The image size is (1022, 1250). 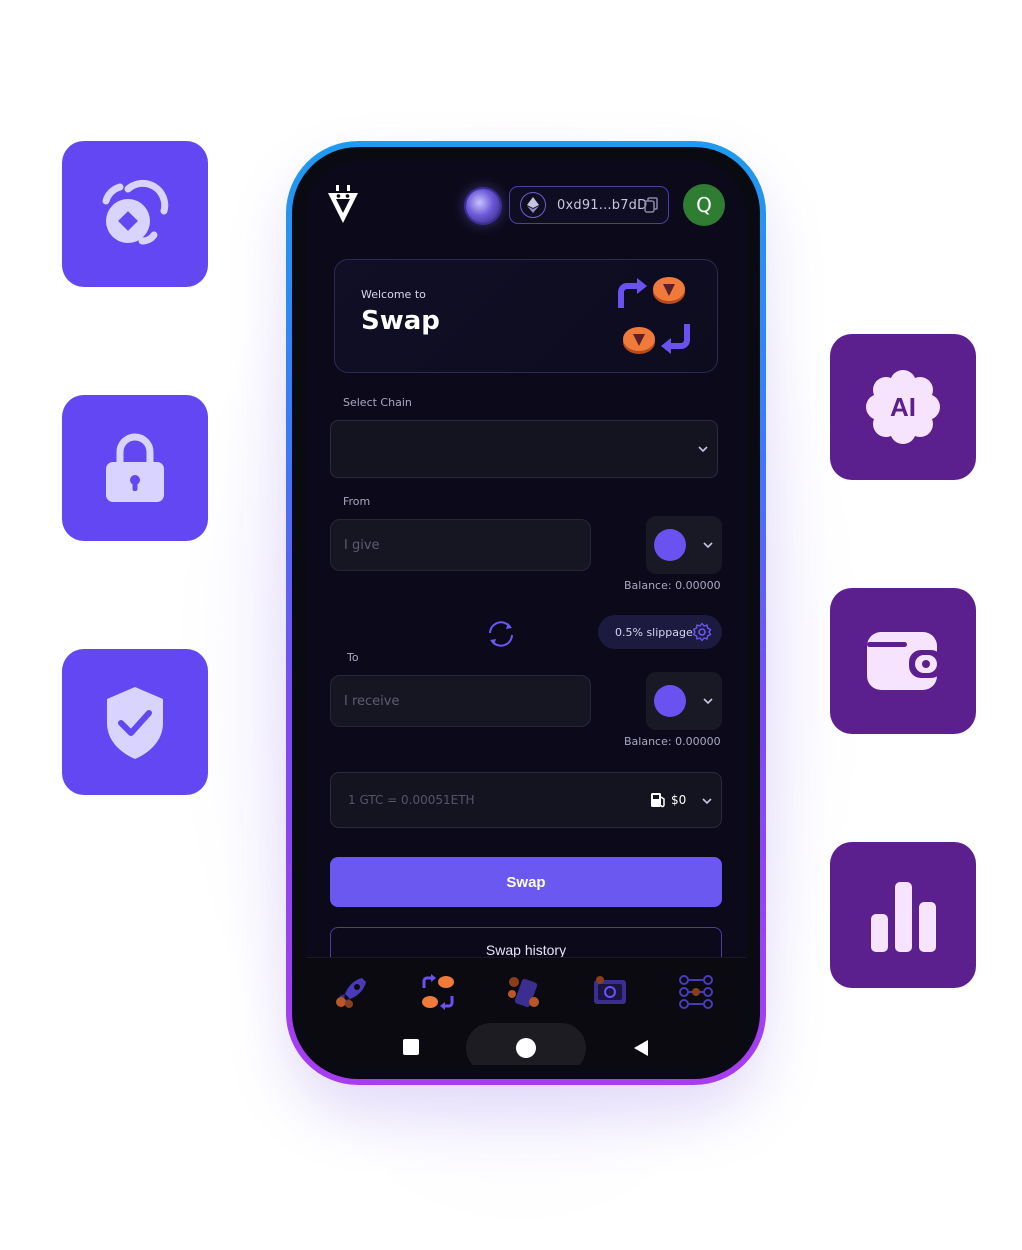 I want to click on from-token-icon, so click(x=670, y=545).